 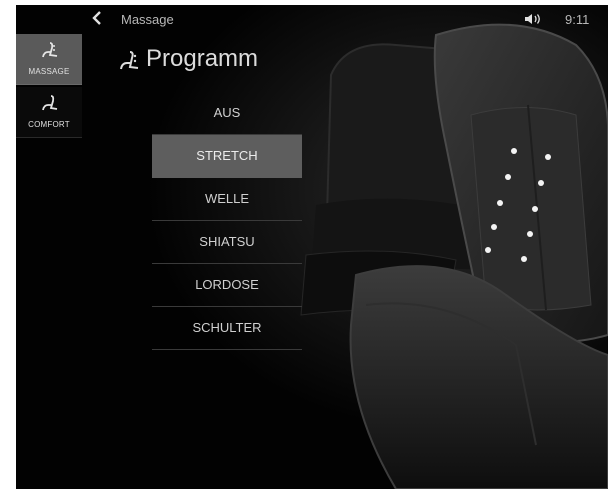 What do you see at coordinates (533, 19) in the screenshot?
I see `volume-icon` at bounding box center [533, 19].